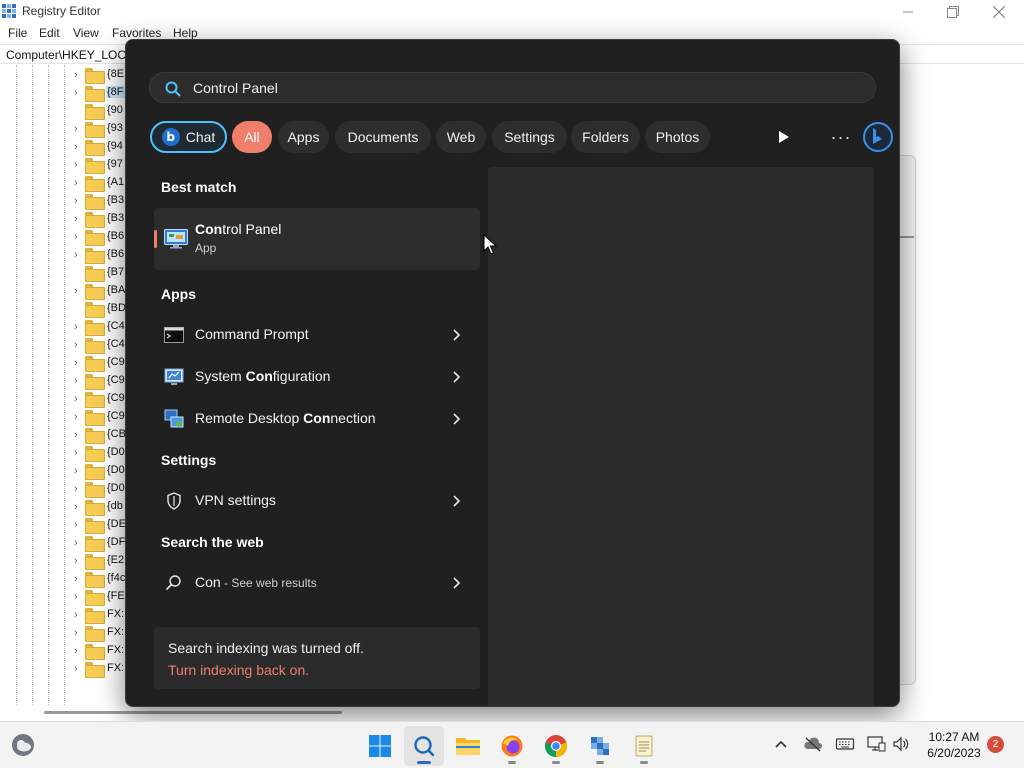 This screenshot has width=1024, height=768. What do you see at coordinates (995, 744) in the screenshot?
I see `notification-badge: 2` at bounding box center [995, 744].